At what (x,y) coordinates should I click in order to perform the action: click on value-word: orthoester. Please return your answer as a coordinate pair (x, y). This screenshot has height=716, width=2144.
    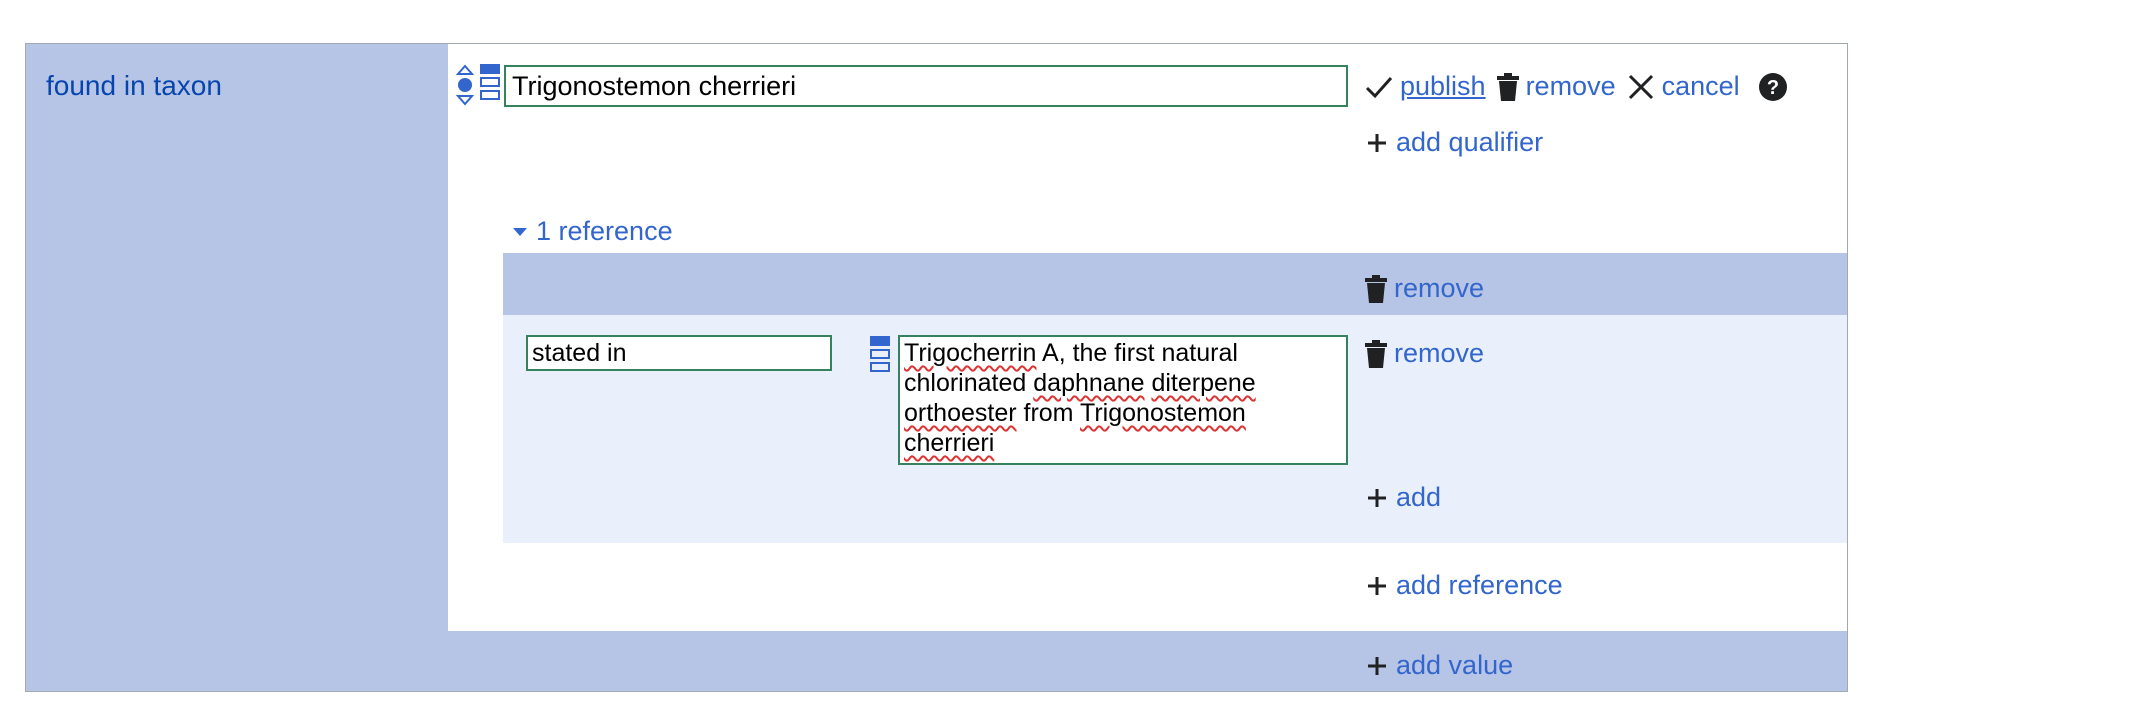
    Looking at the image, I should click on (960, 413).